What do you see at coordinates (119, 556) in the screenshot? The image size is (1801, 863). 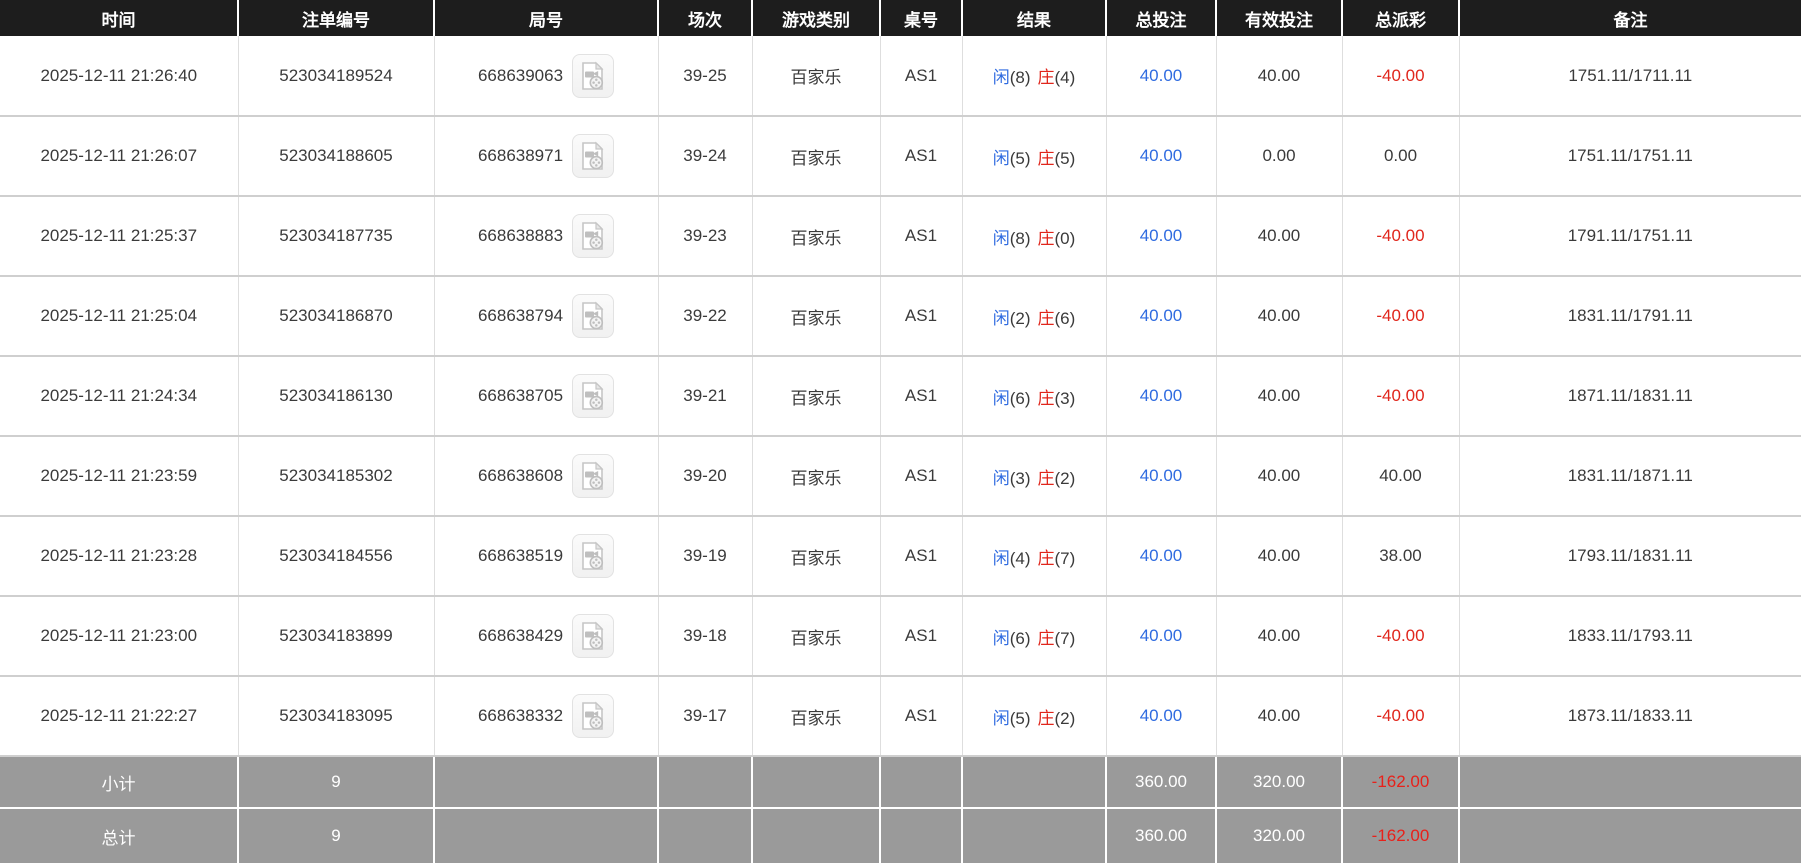 I see `cell-time: 2025-12-11 21:23:28` at bounding box center [119, 556].